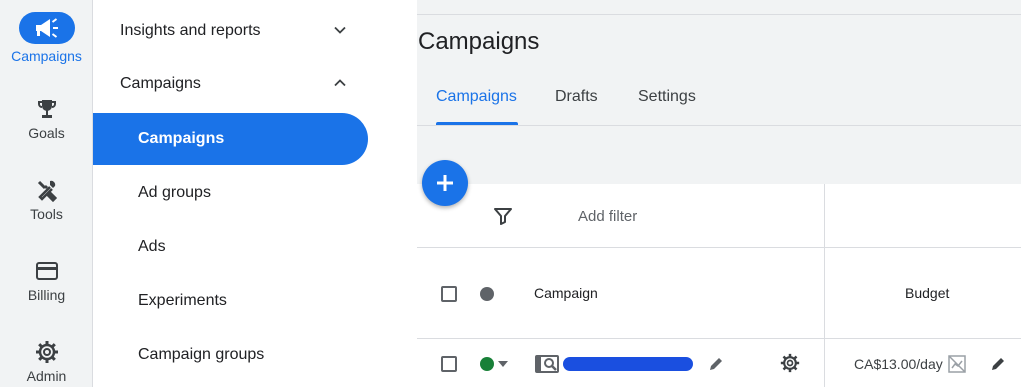 The image size is (1021, 387). What do you see at coordinates (547, 364) in the screenshot?
I see `search-campaign-type-icon` at bounding box center [547, 364].